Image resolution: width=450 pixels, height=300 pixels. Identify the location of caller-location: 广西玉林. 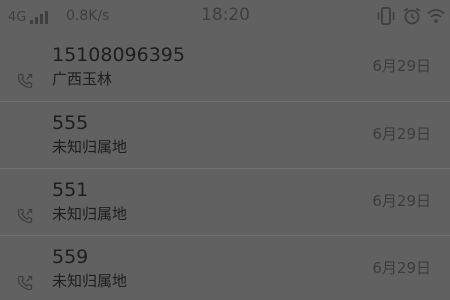
(82, 79).